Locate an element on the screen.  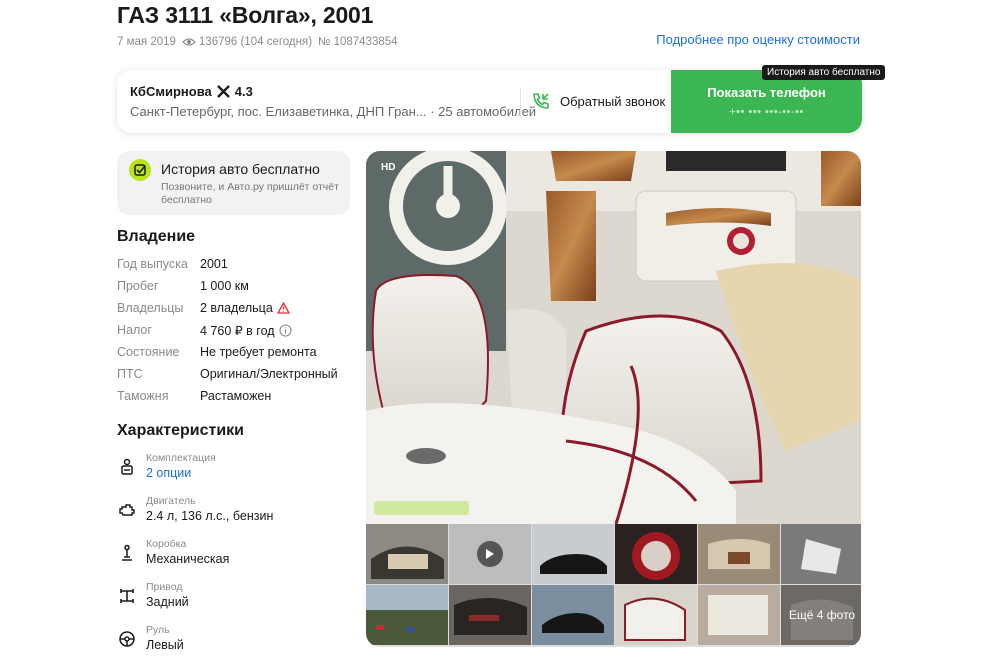
char-label: Коробка is located at coordinates (166, 544).